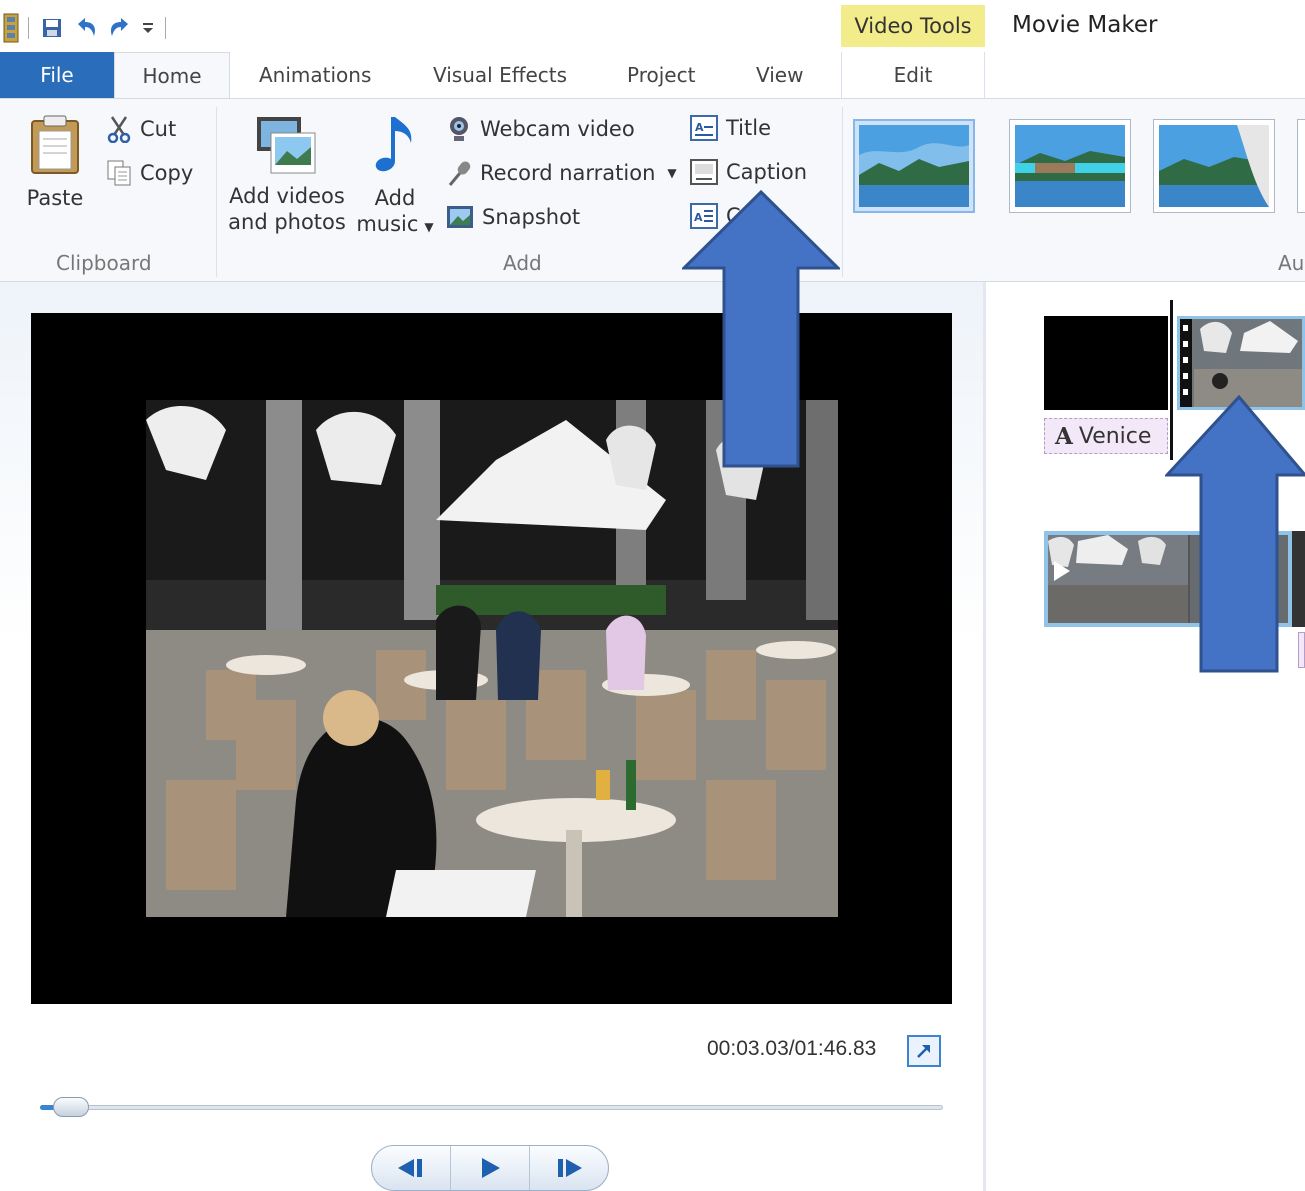 The image size is (1305, 1191). I want to click on caption-text-icon: A, so click(1064, 436).